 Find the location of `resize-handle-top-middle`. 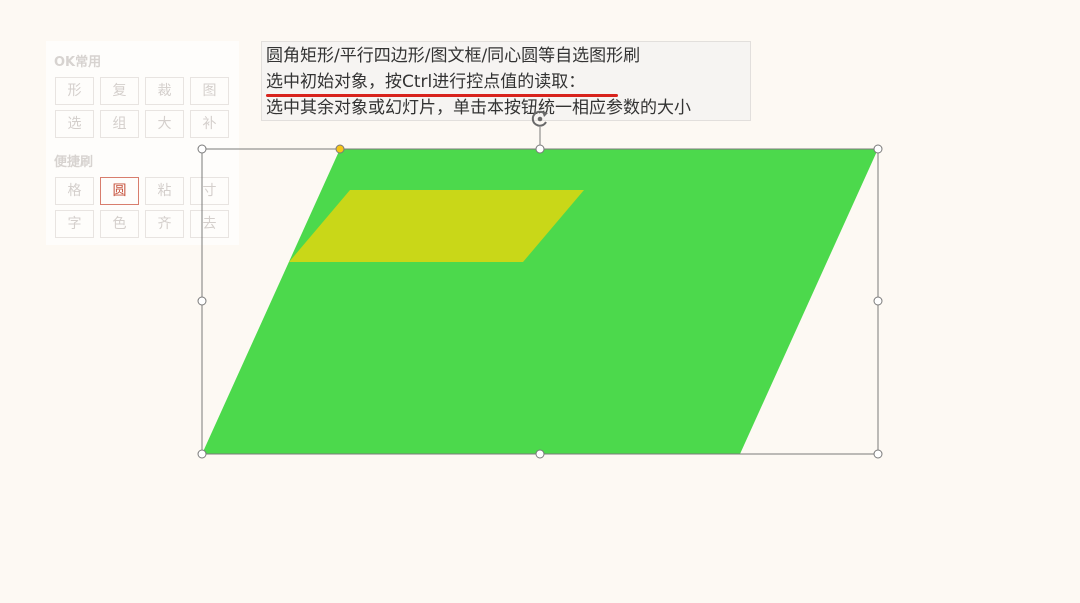

resize-handle-top-middle is located at coordinates (540, 149).